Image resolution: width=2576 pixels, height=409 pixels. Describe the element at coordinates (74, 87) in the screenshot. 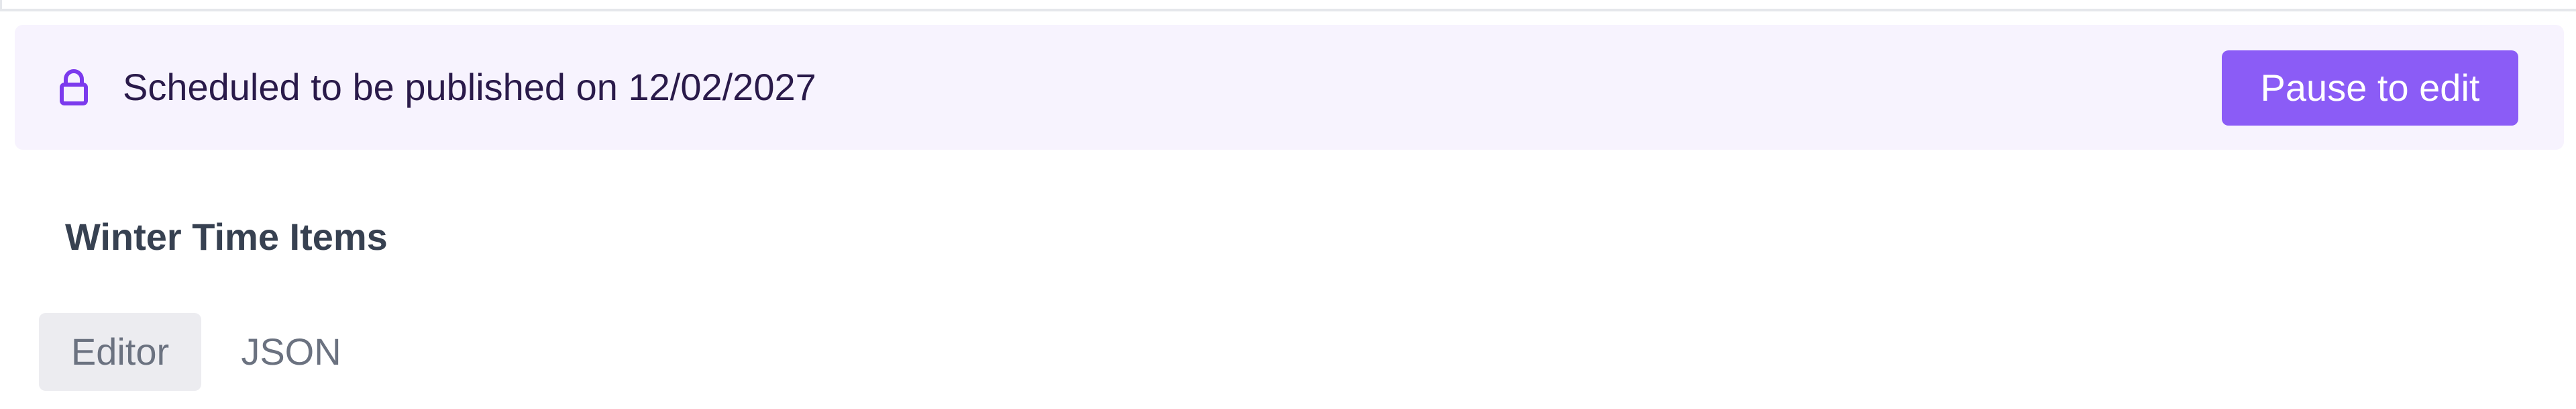

I see `lock-icon` at that location.